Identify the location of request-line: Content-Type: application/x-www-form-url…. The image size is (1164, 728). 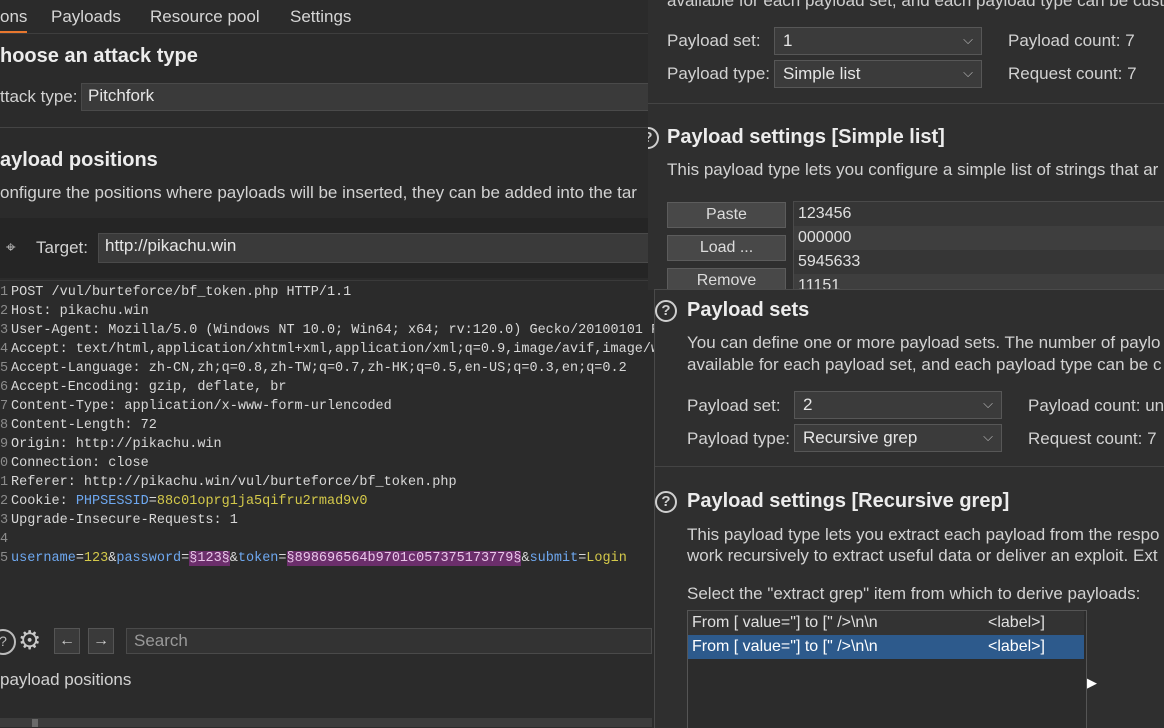
(201, 406).